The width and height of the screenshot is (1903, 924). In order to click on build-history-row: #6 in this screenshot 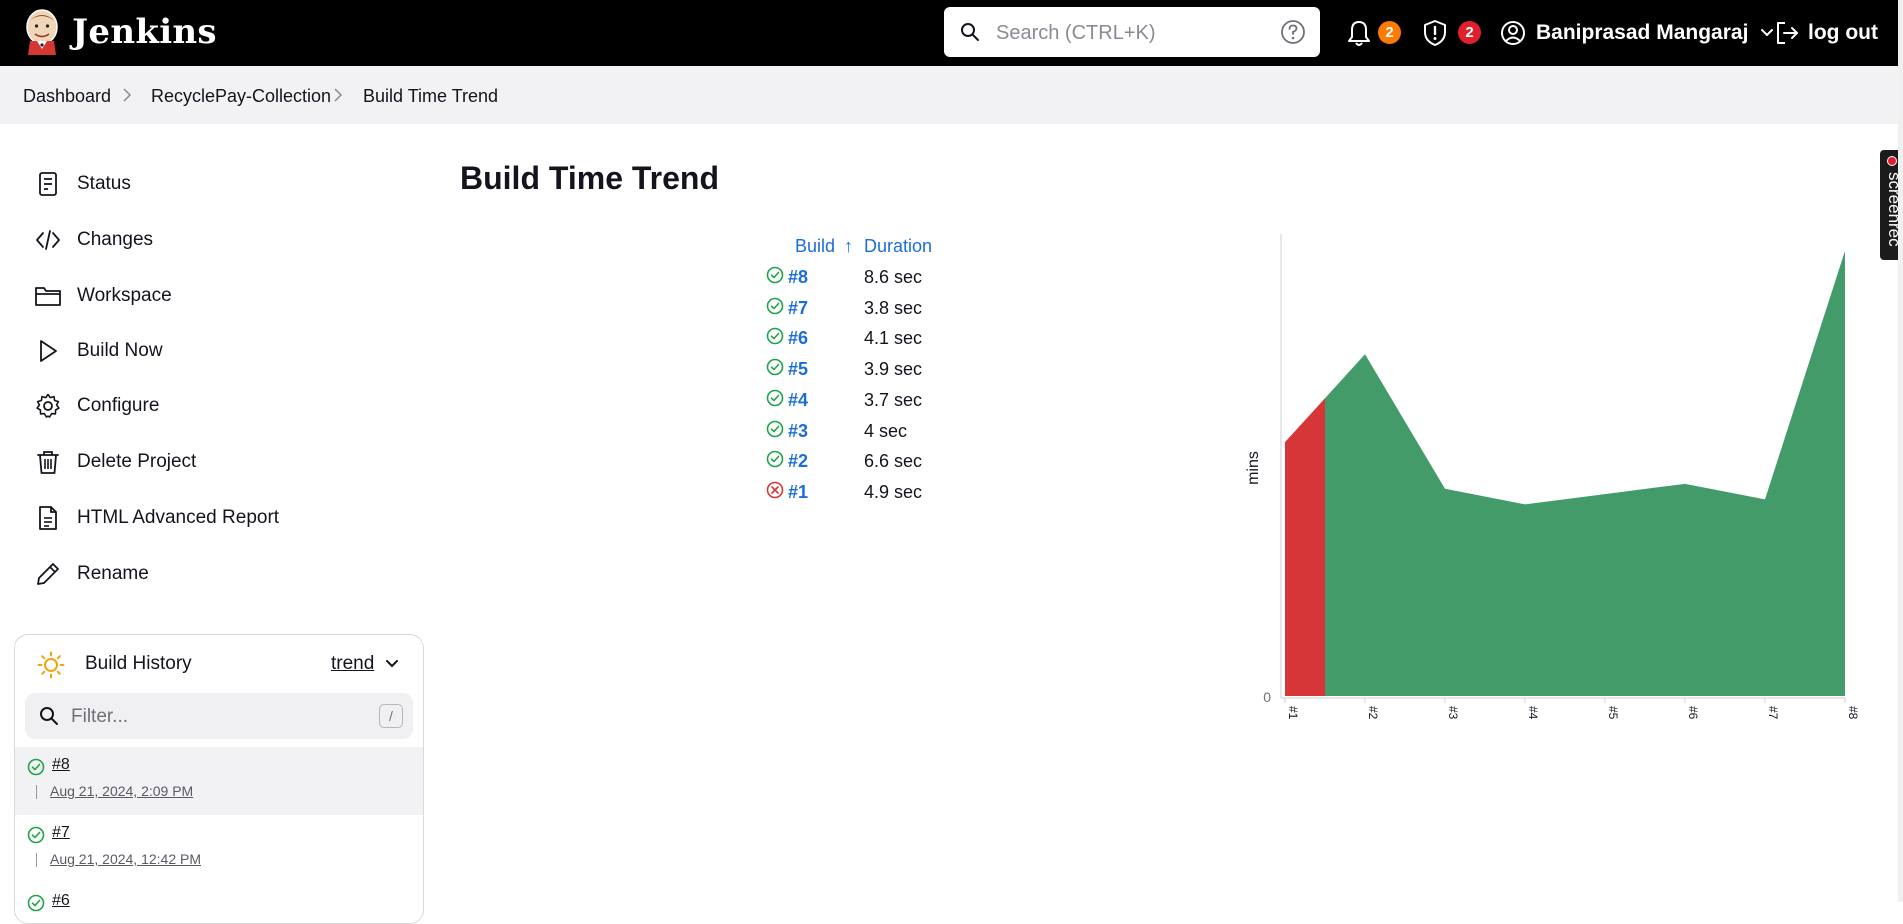, I will do `click(219, 903)`.